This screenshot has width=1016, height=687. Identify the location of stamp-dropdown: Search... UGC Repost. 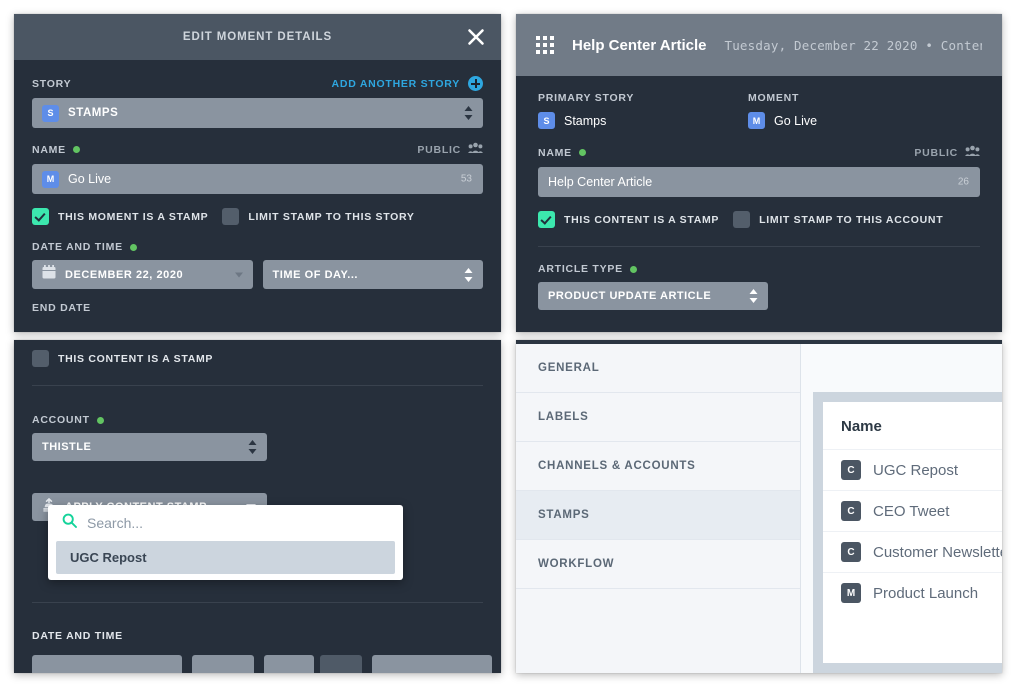
(225, 542).